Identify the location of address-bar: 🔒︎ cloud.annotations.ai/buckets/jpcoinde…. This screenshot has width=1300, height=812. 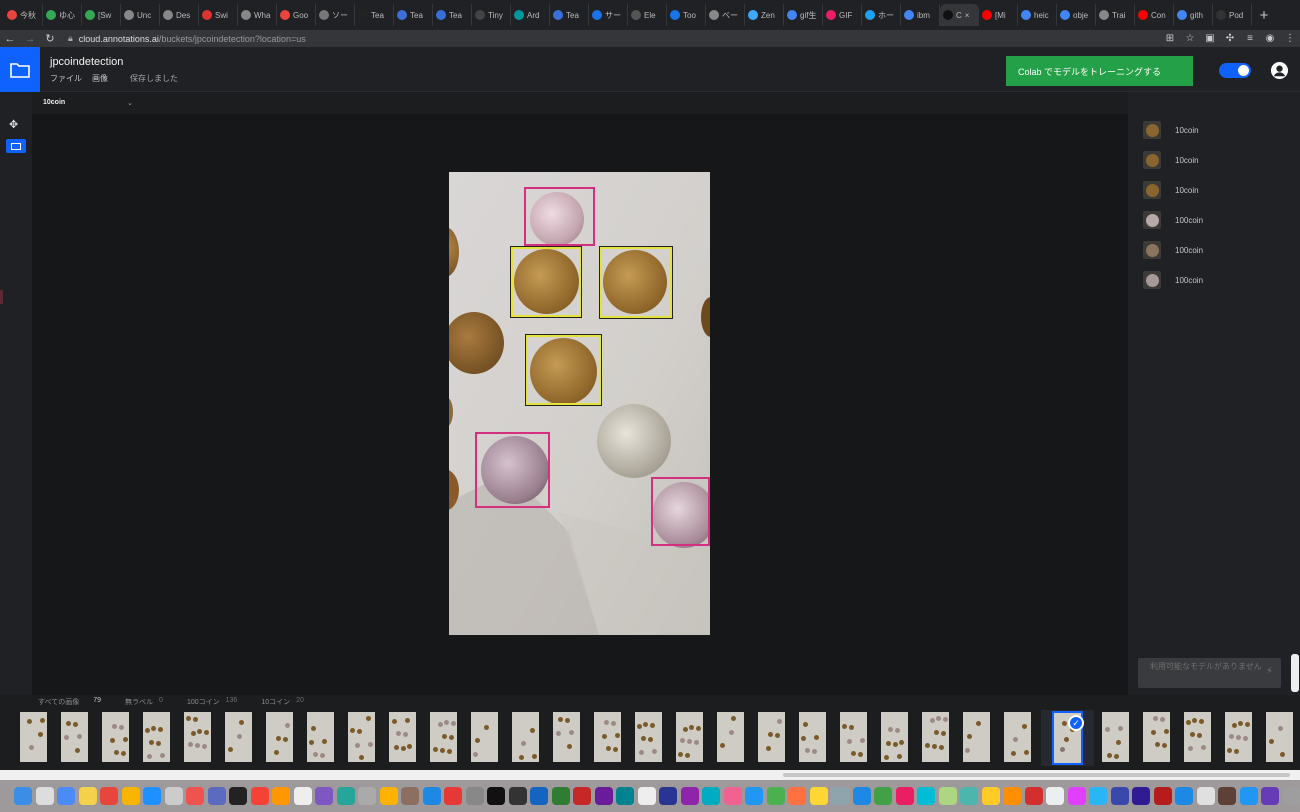
(614, 38).